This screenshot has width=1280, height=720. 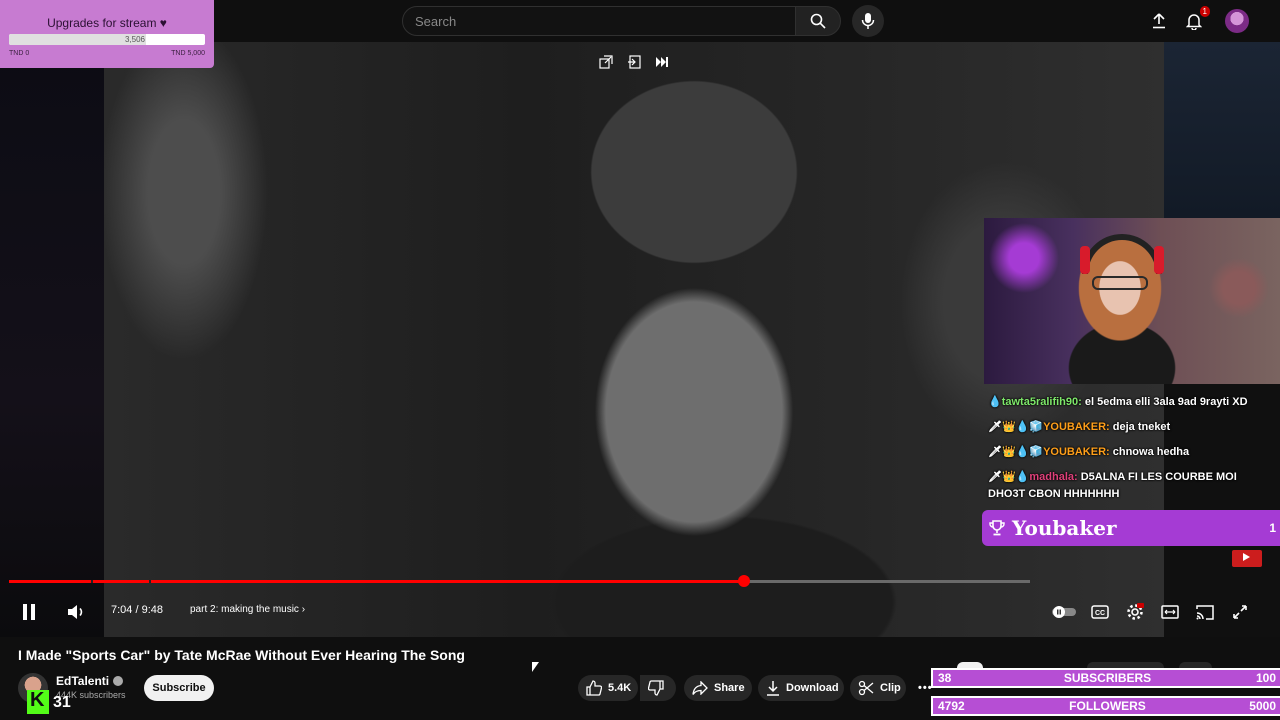 I want to click on goal-min-label: TND 0, so click(x=19, y=53).